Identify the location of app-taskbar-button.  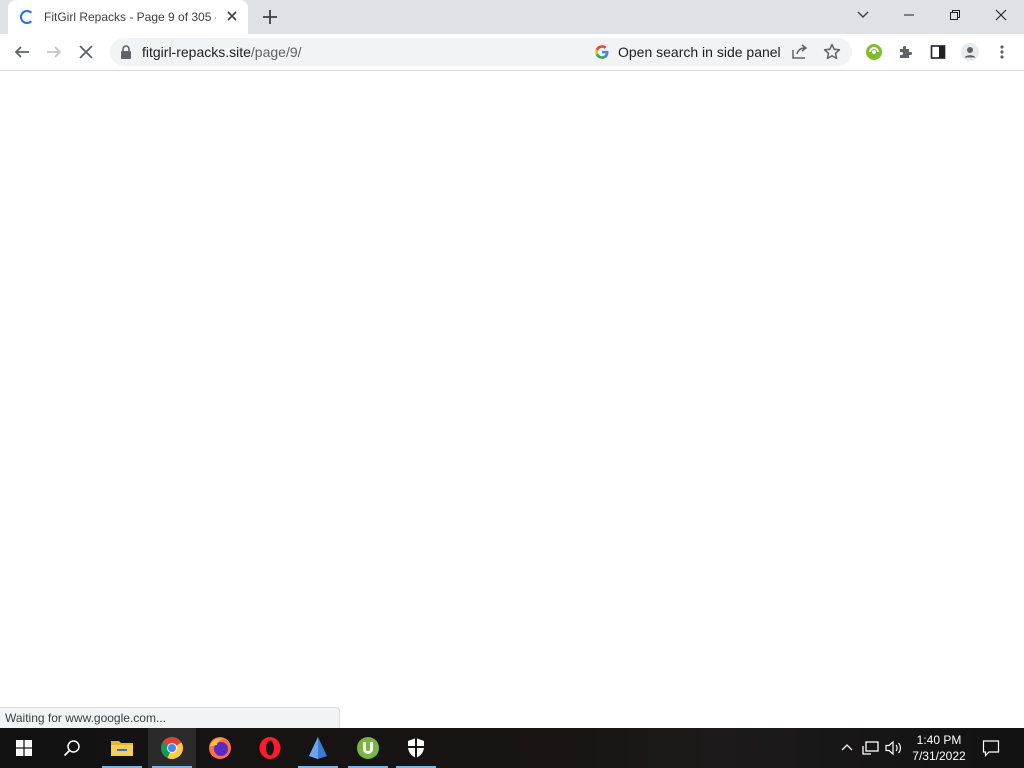
(318, 748).